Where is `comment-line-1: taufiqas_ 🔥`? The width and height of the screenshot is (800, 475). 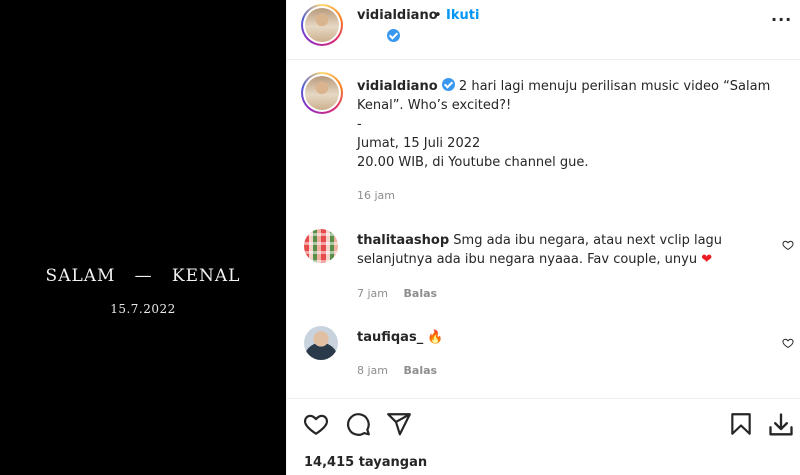 comment-line-1: taufiqas_ 🔥 is located at coordinates (400, 337).